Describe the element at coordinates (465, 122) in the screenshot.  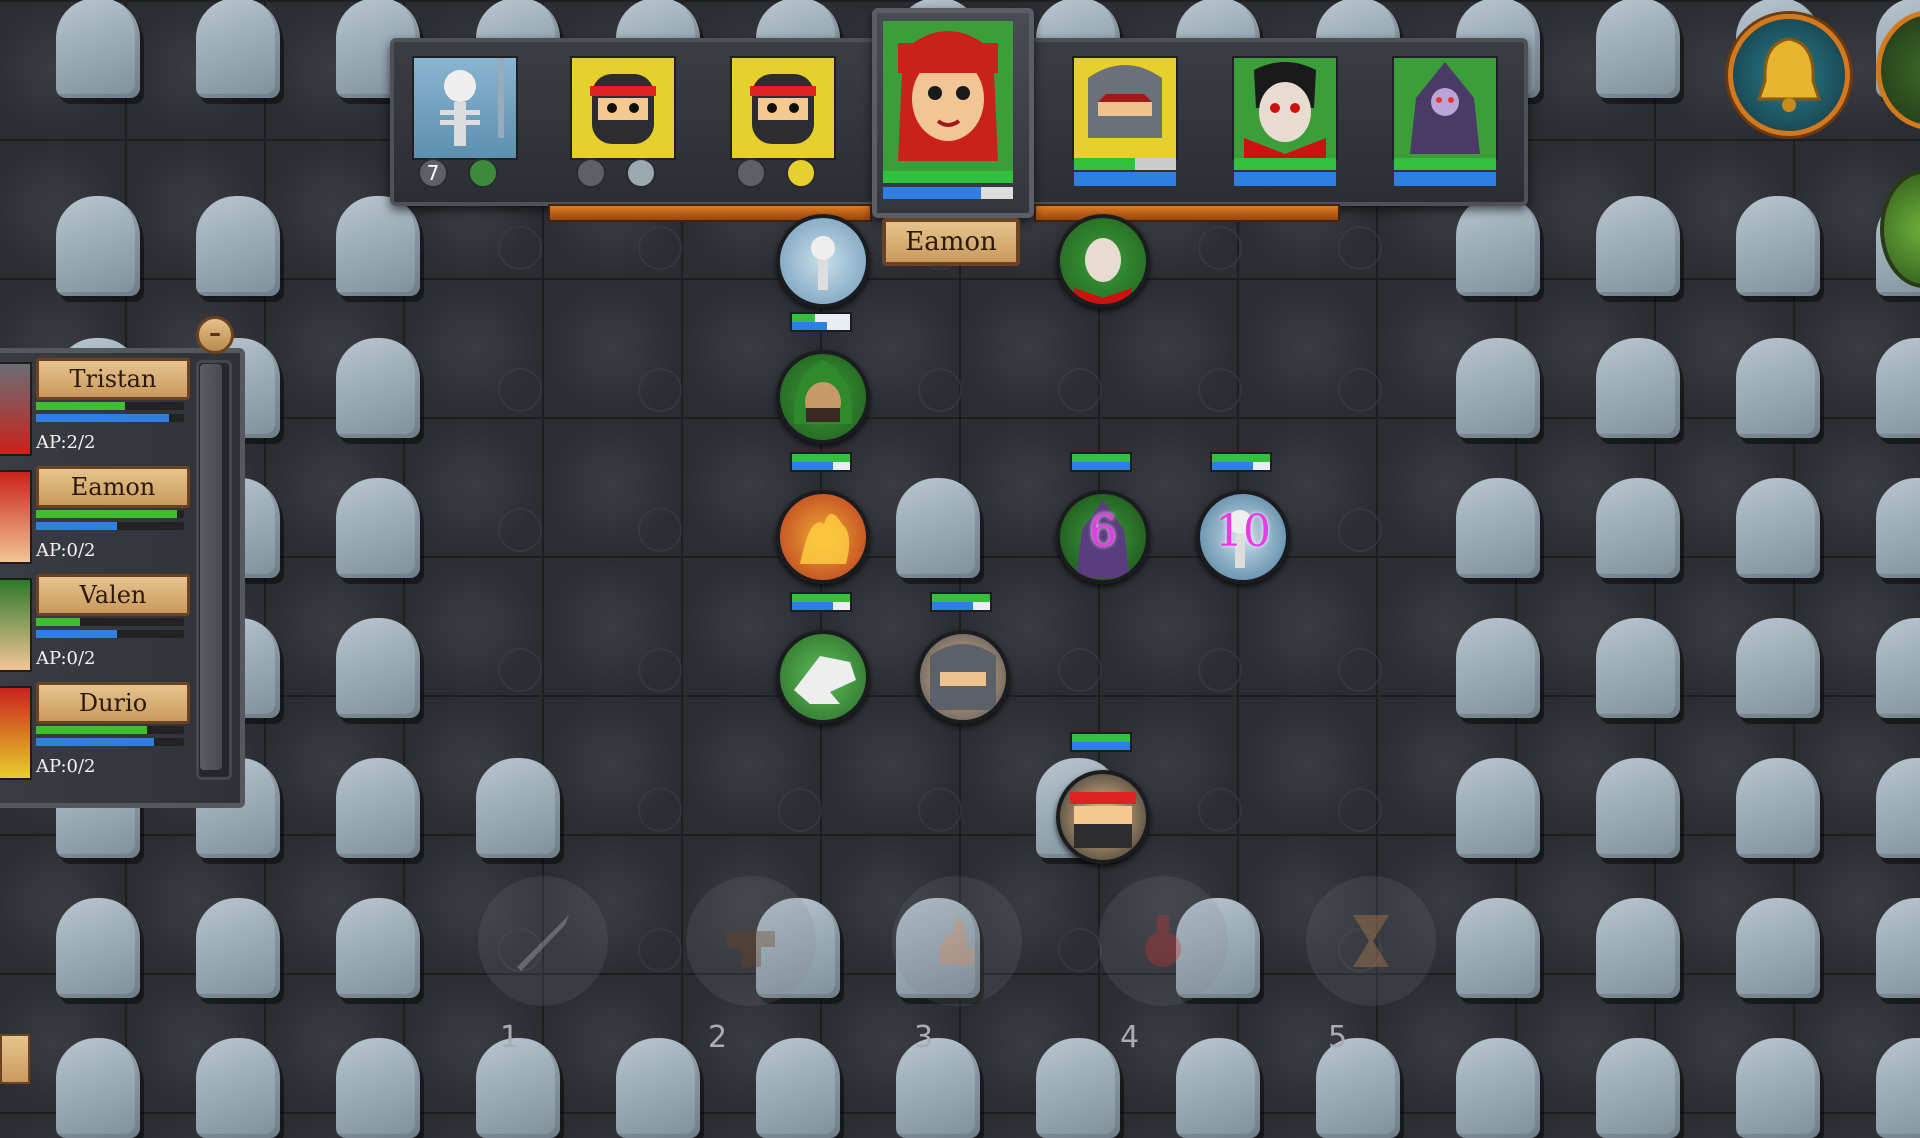
I see `turn-portrait-skeleton: 7` at that location.